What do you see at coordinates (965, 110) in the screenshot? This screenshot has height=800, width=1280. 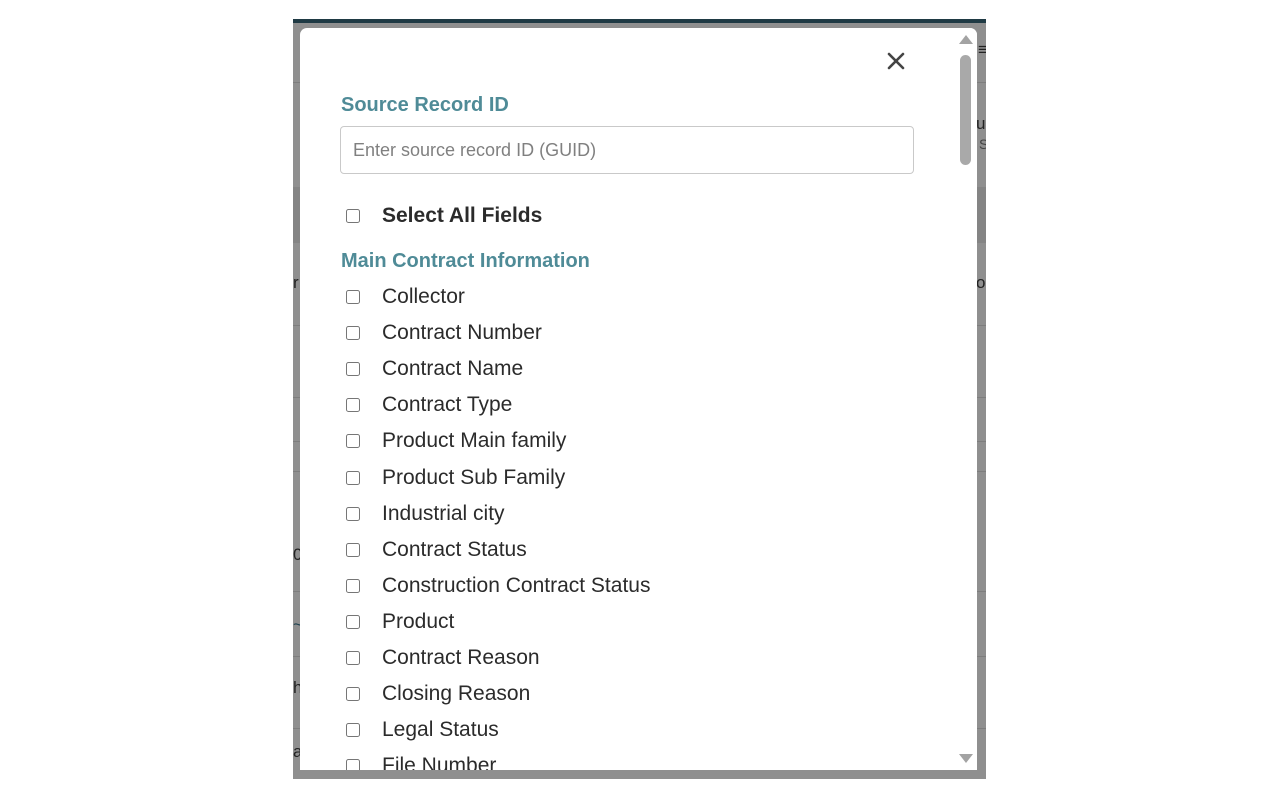 I see `scroll-thumb` at bounding box center [965, 110].